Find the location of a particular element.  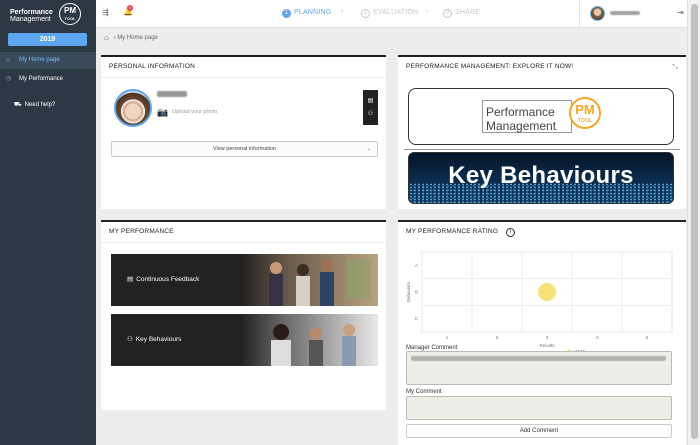

logo-badge: PM TOOL is located at coordinates (70, 14).